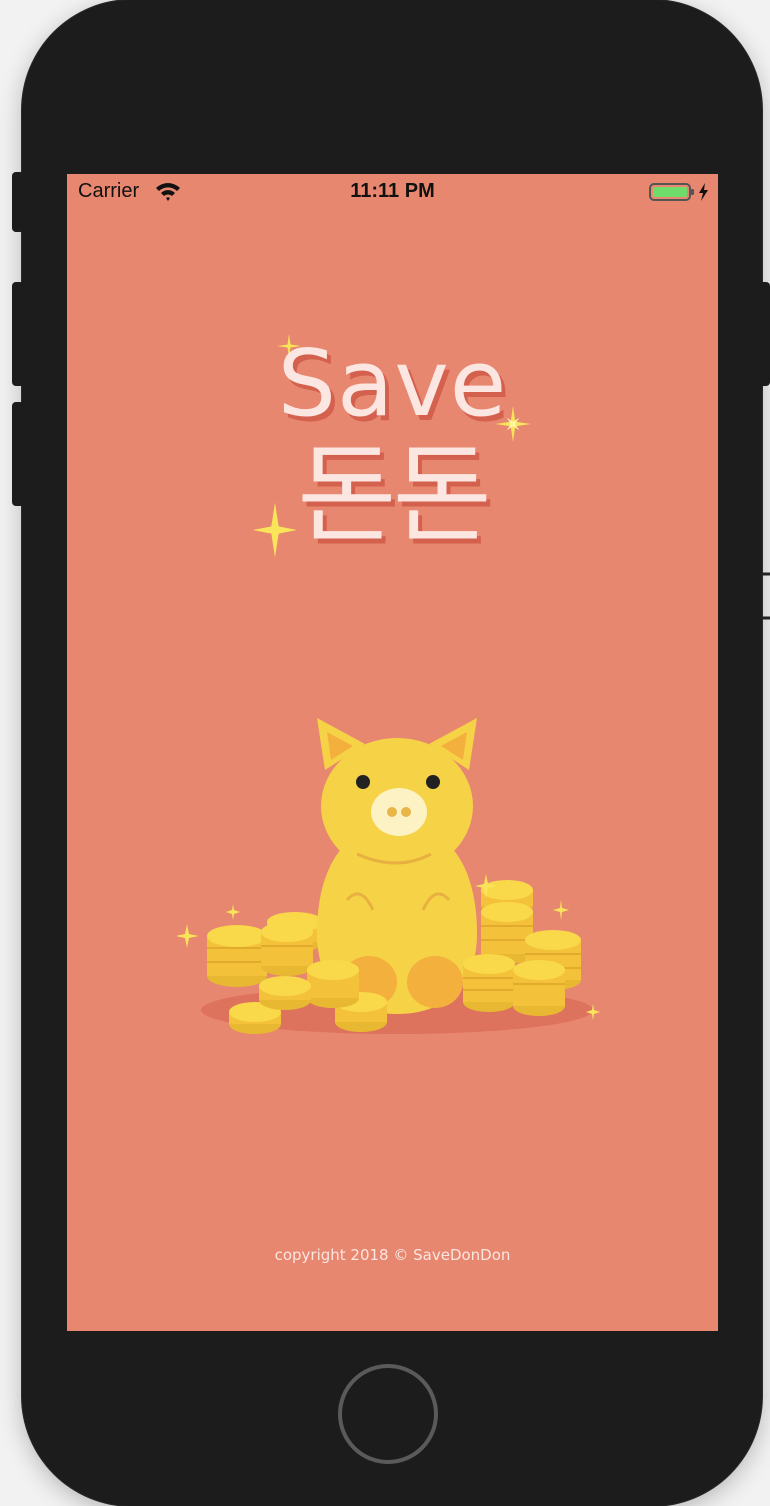 The image size is (770, 1506). What do you see at coordinates (764, 334) in the screenshot?
I see `power-button` at bounding box center [764, 334].